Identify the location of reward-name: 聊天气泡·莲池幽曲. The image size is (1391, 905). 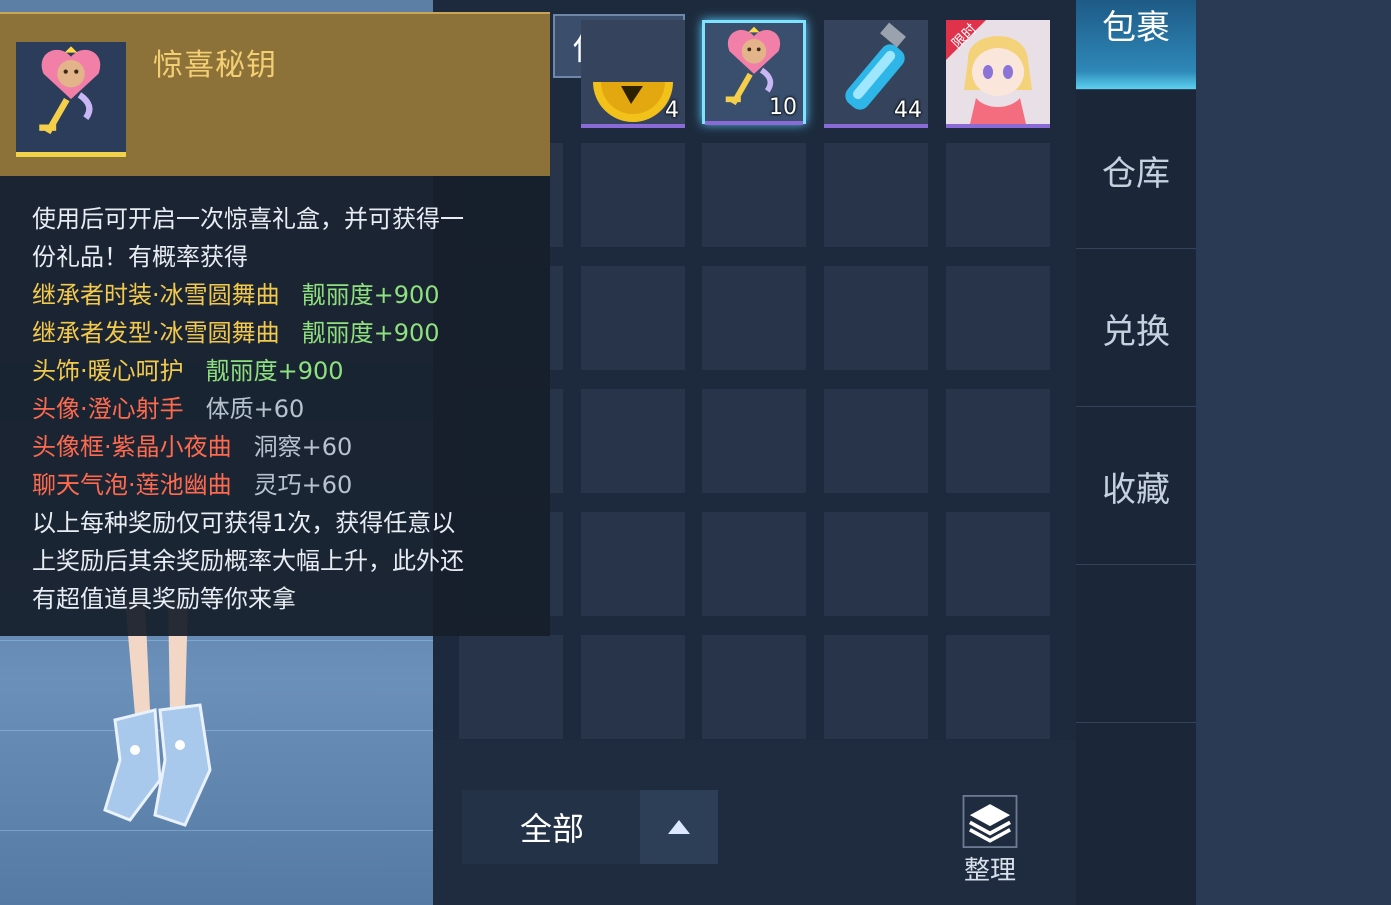
(132, 485).